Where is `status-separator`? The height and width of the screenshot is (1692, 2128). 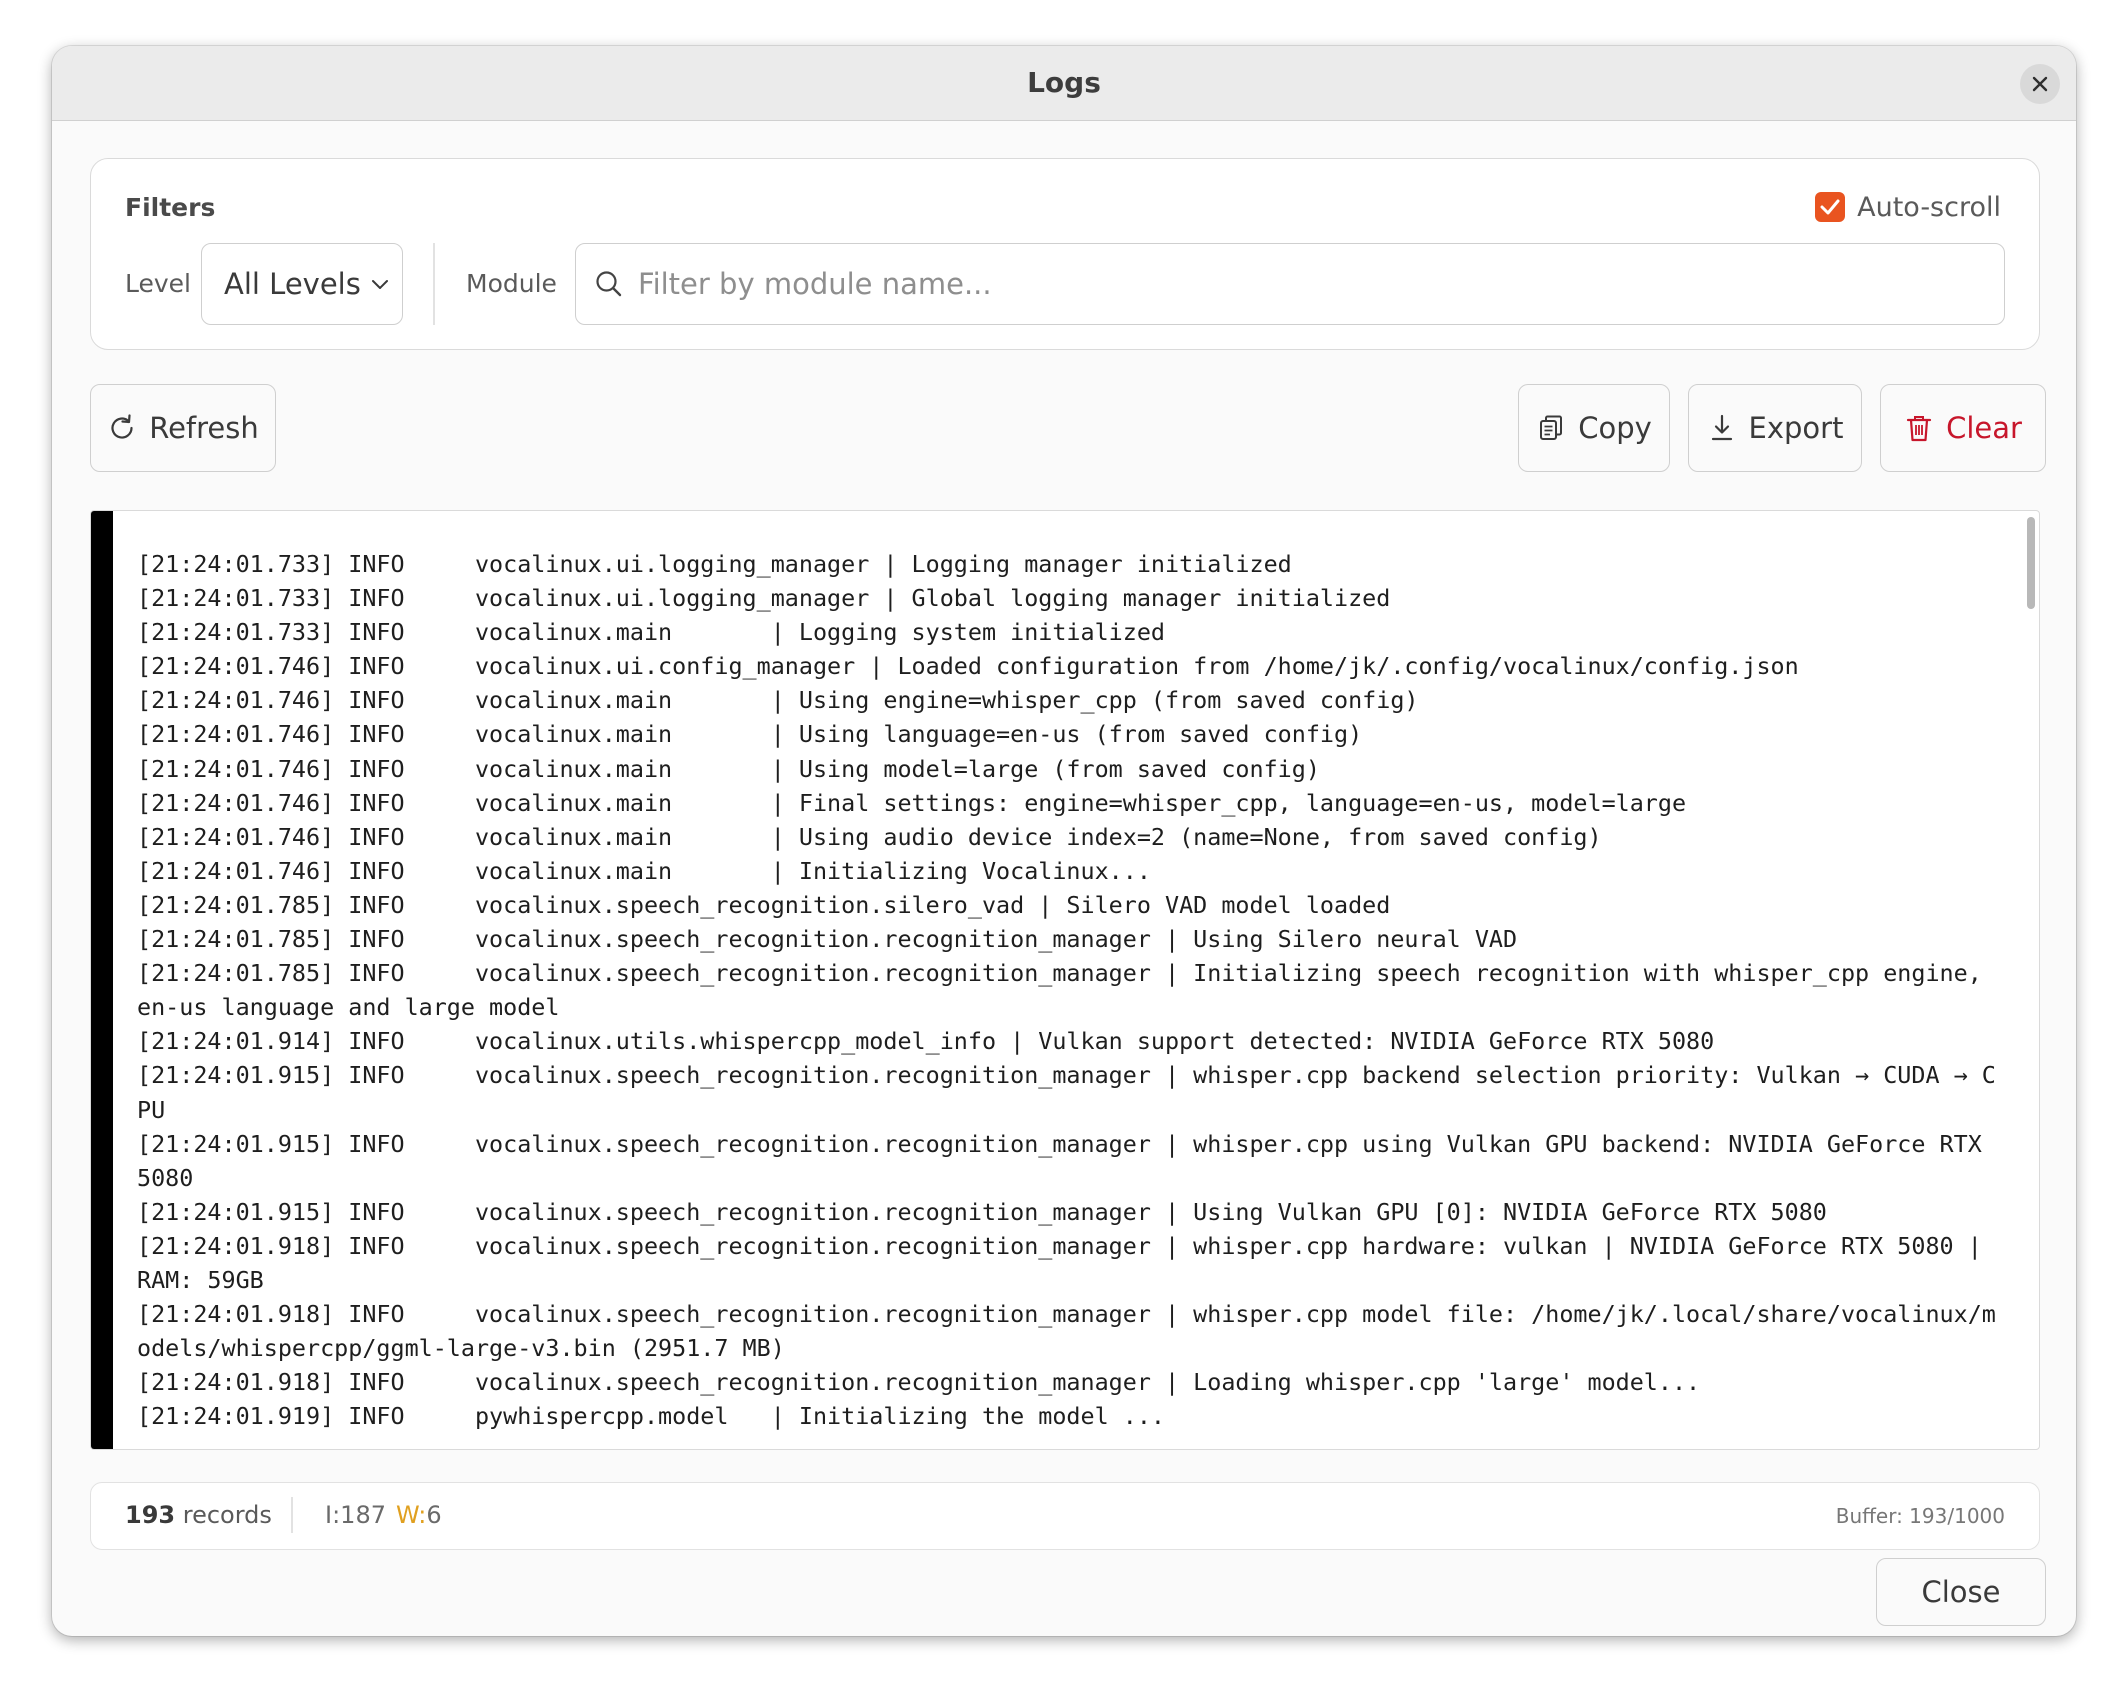 status-separator is located at coordinates (292, 1515).